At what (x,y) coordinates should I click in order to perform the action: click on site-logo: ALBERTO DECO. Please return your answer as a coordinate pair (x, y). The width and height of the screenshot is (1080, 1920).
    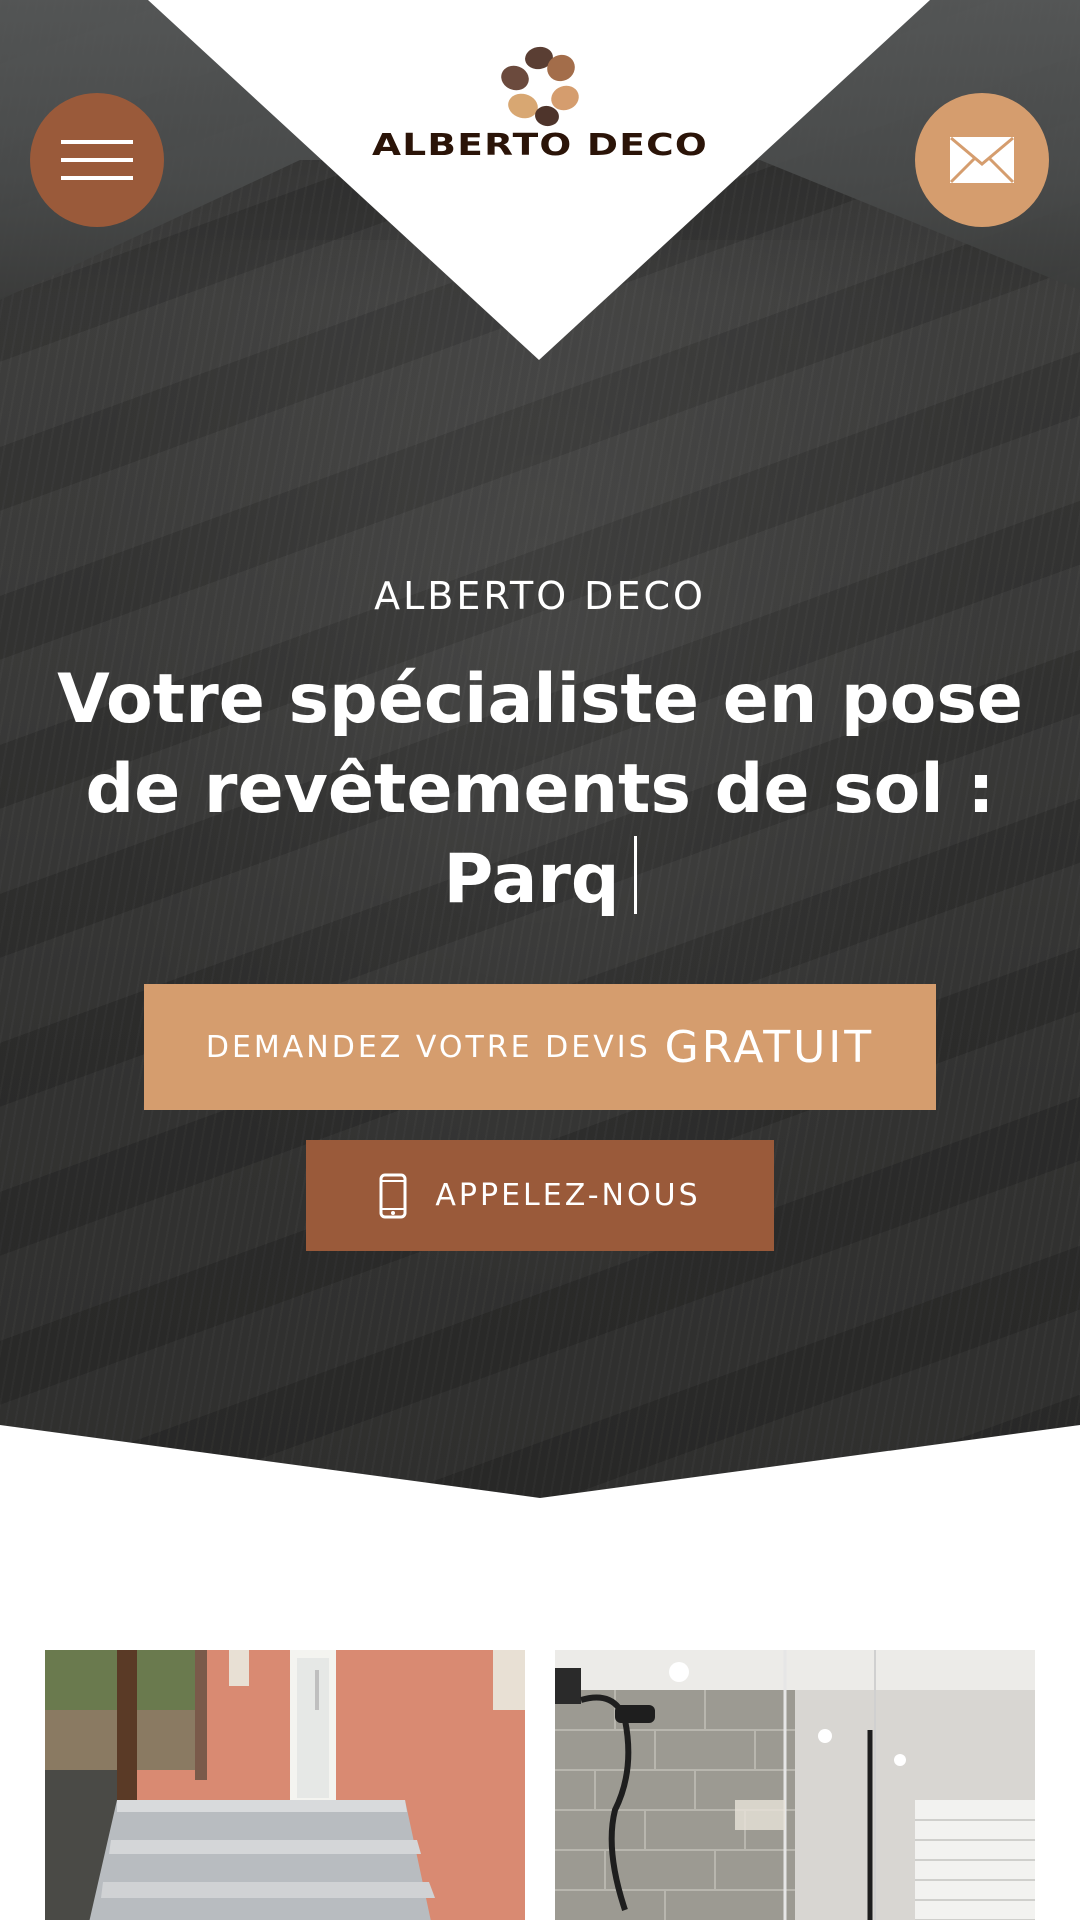
    Looking at the image, I should click on (540, 109).